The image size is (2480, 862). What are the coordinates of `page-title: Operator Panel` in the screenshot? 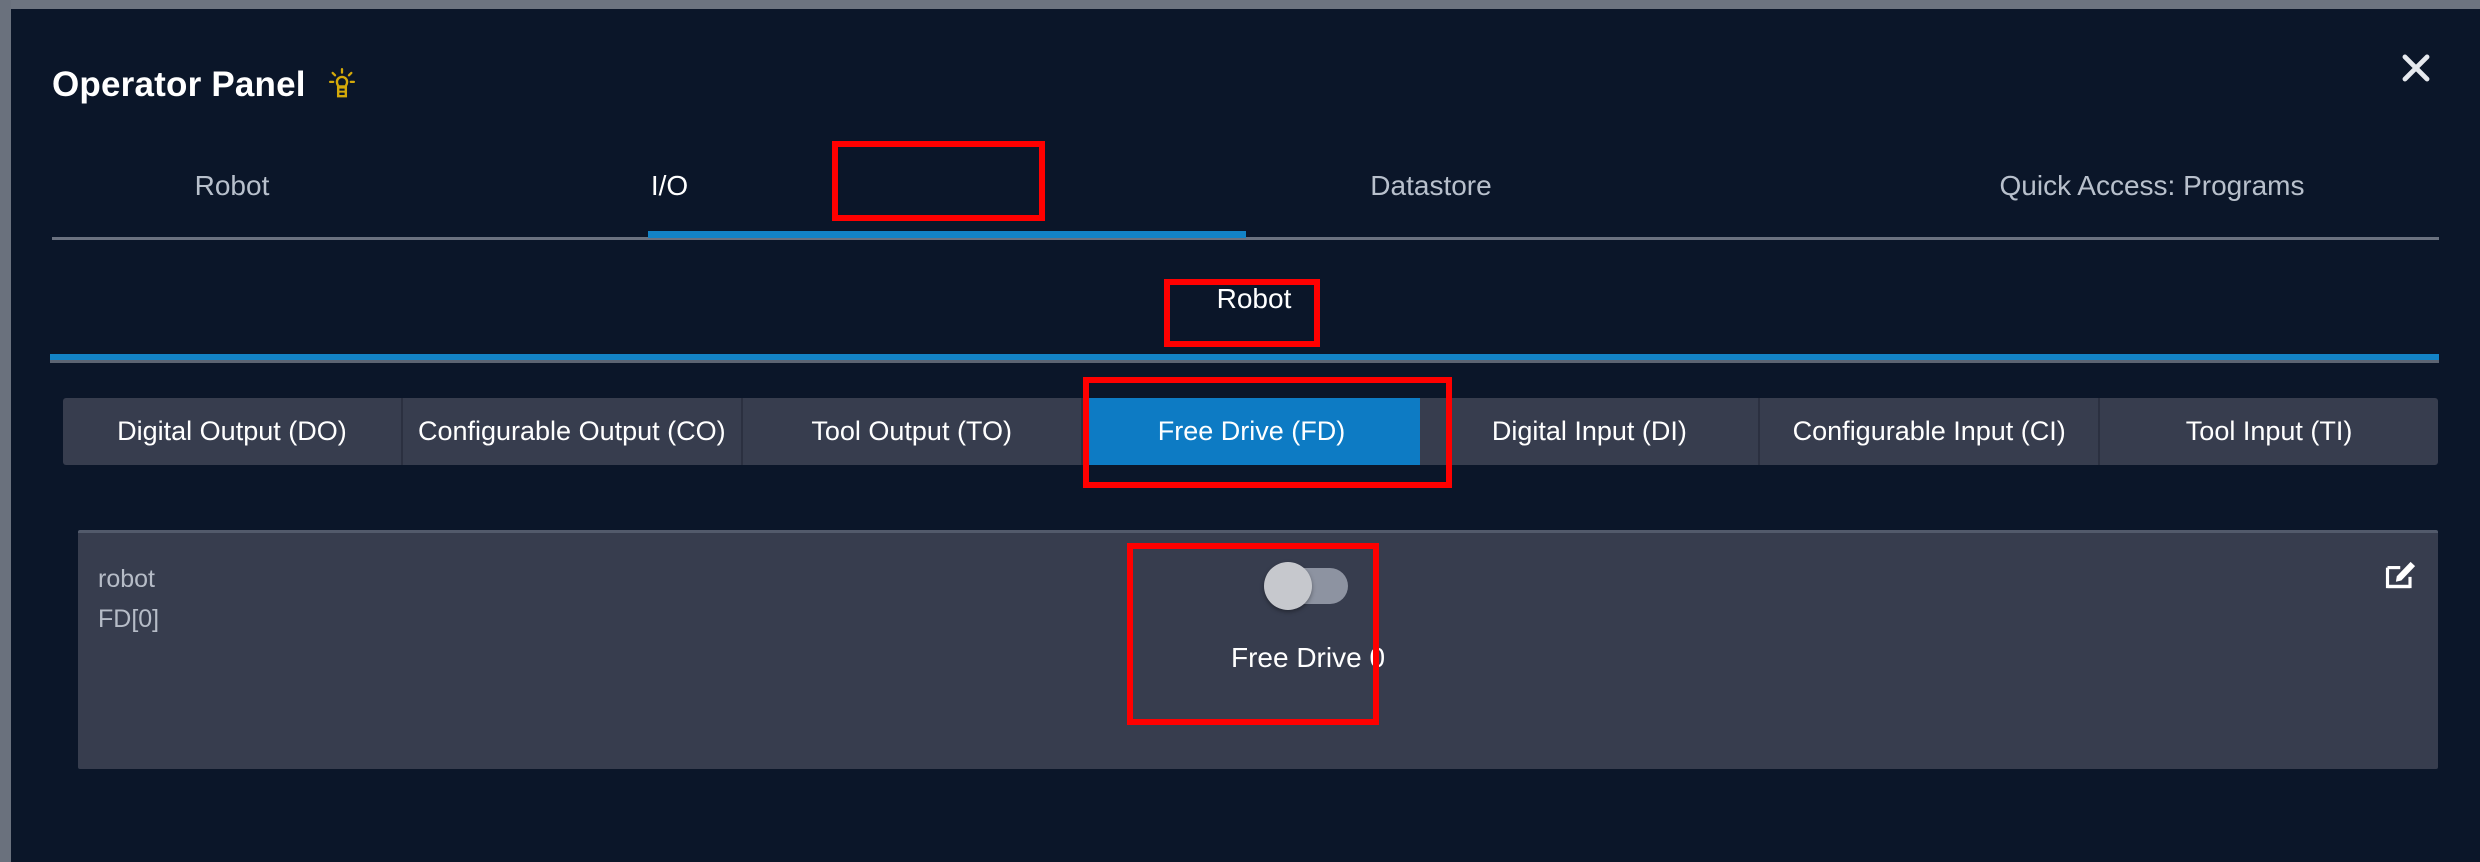 It's located at (179, 84).